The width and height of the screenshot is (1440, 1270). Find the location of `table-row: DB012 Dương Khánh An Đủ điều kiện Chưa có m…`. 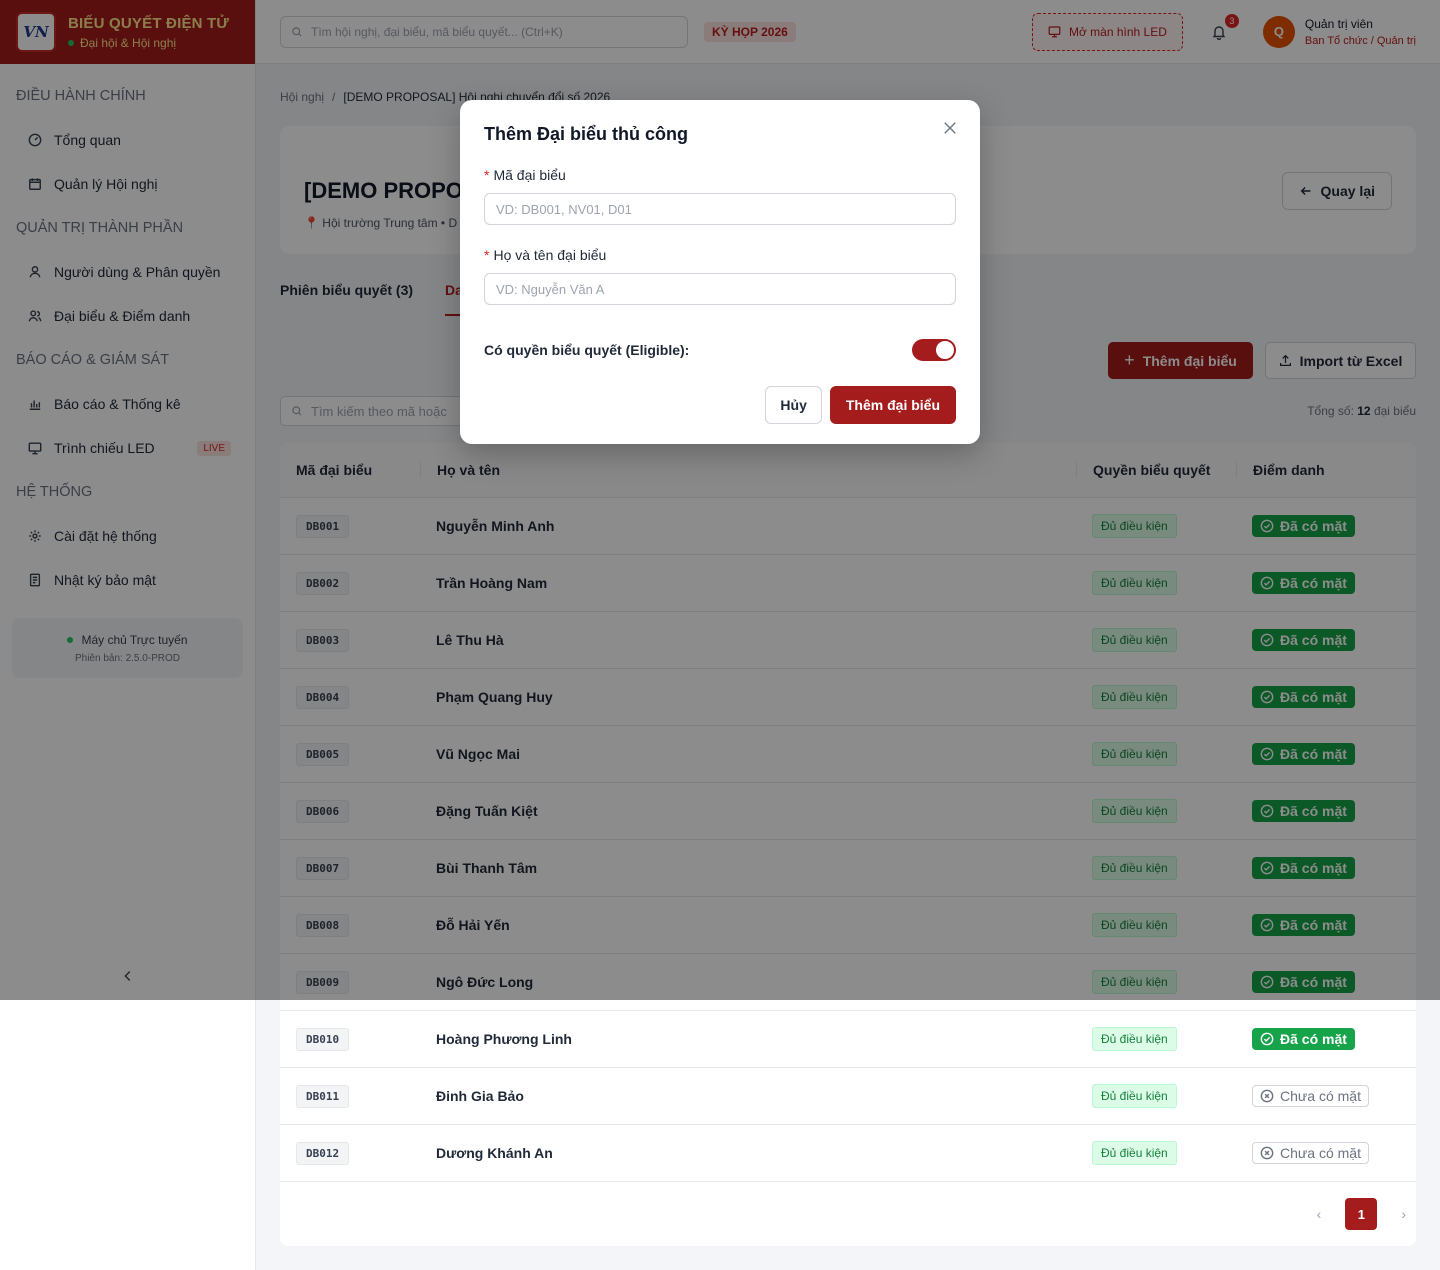

table-row: DB012 Dương Khánh An Đủ điều kiện Chưa có m… is located at coordinates (848, 1153).